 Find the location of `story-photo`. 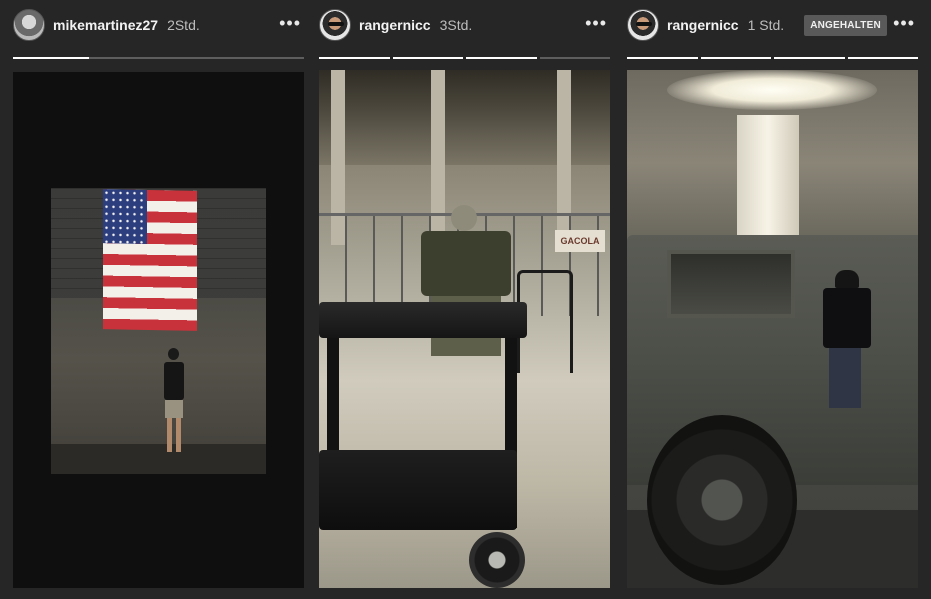

story-photo is located at coordinates (158, 331).